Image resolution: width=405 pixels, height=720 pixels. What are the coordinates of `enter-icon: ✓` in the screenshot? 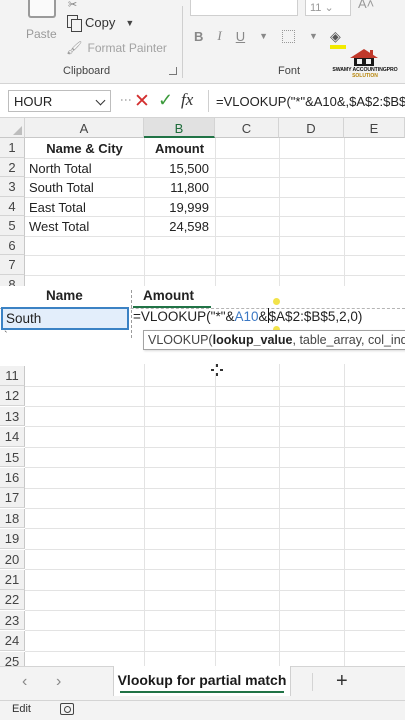 It's located at (165, 100).